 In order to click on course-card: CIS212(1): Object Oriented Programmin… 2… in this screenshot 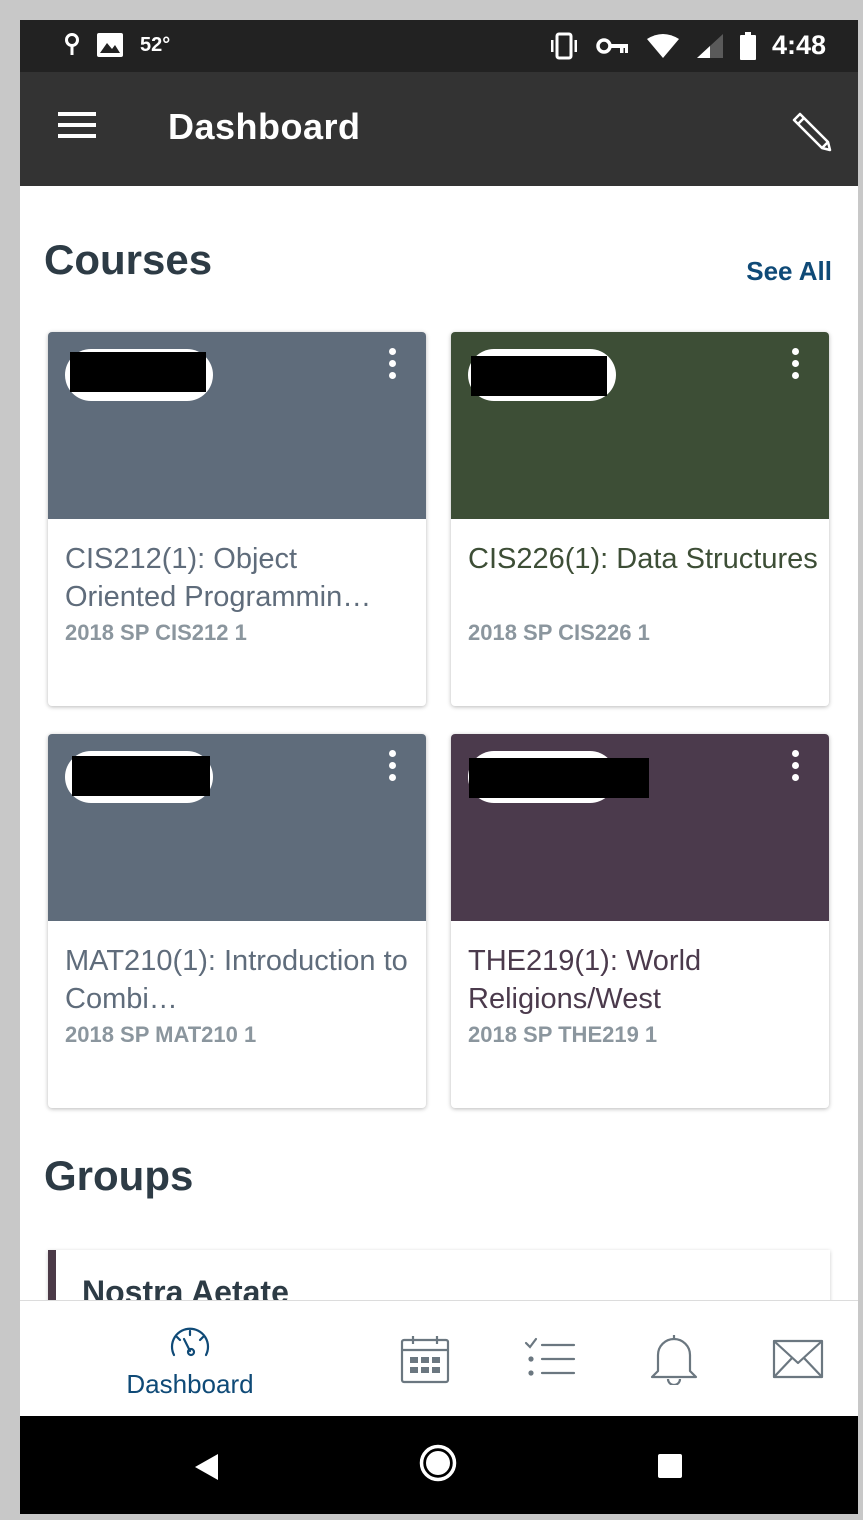, I will do `click(237, 519)`.